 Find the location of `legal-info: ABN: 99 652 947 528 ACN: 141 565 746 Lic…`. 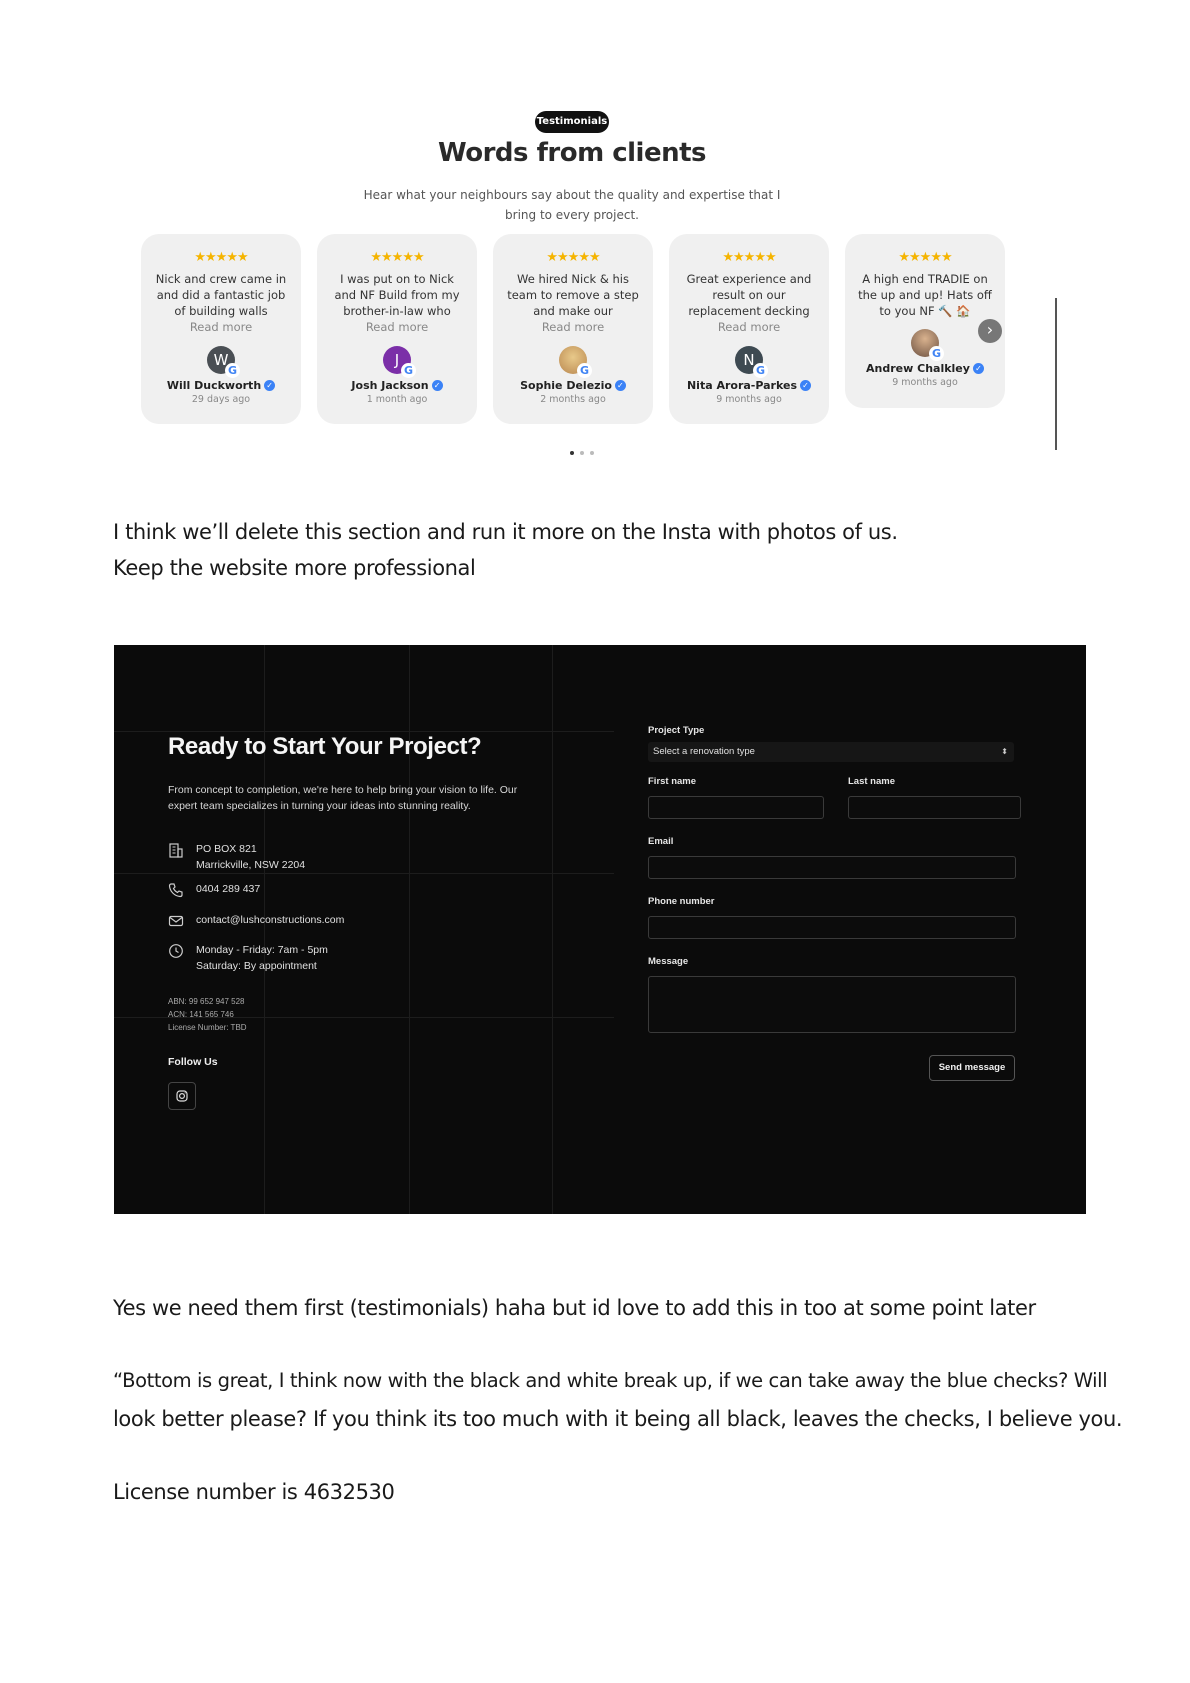

legal-info: ABN: 99 652 947 528 ACN: 141 565 746 Lic… is located at coordinates (207, 1014).